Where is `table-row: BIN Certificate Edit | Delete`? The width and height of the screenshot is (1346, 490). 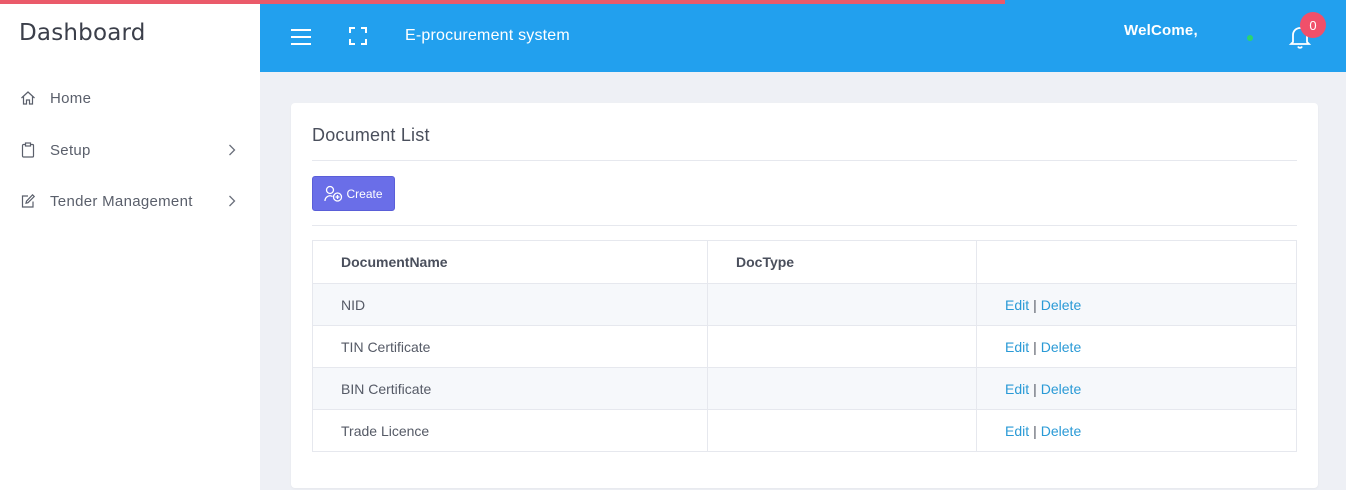 table-row: BIN Certificate Edit | Delete is located at coordinates (804, 388).